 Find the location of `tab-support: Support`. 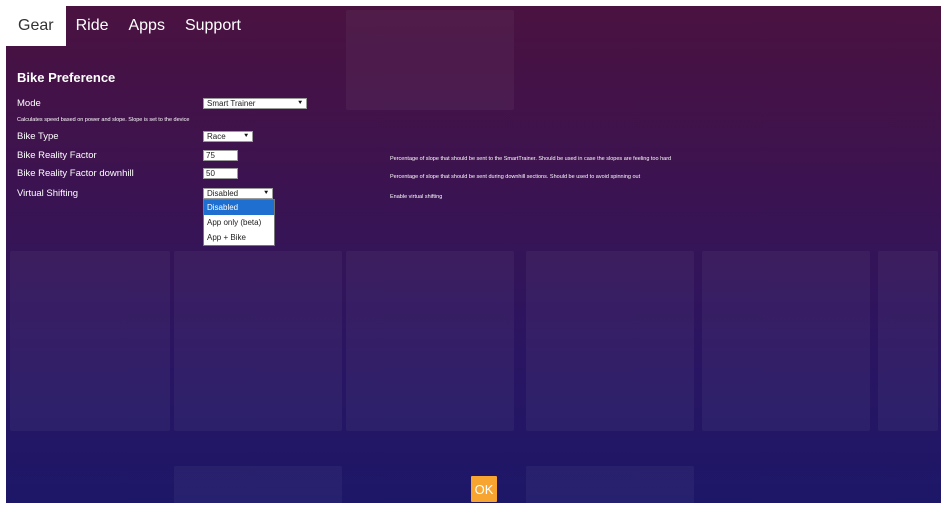

tab-support: Support is located at coordinates (213, 26).